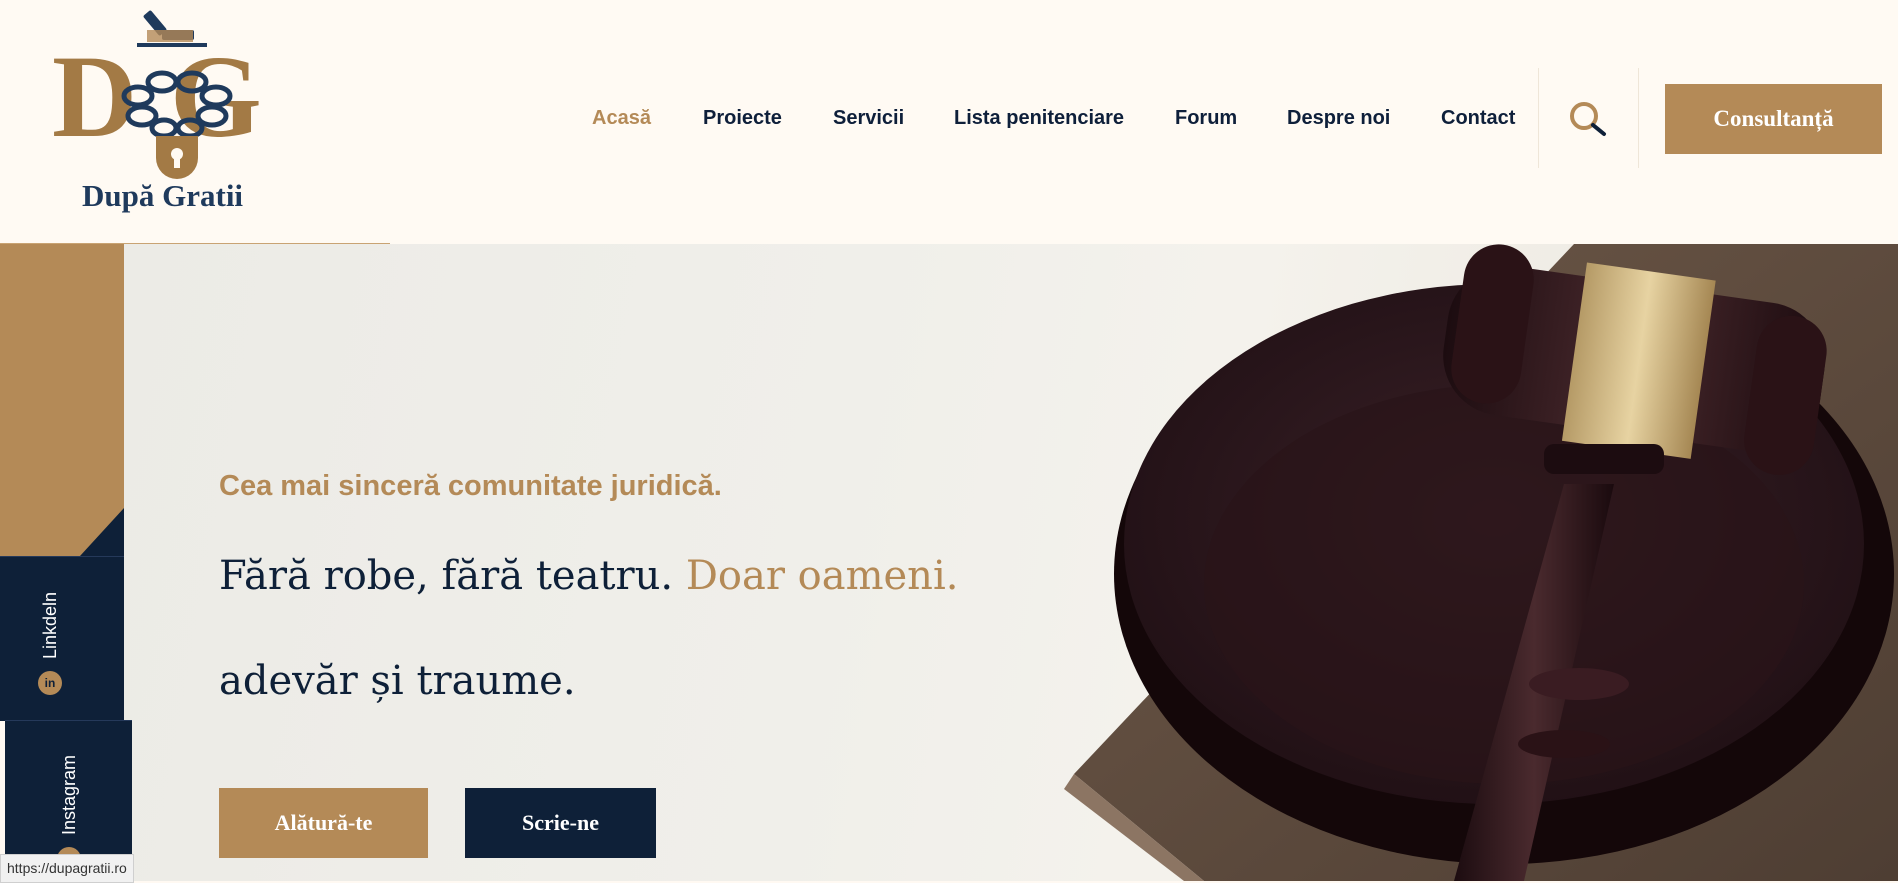  Describe the element at coordinates (1478, 118) in the screenshot. I see `nav-item-contact: Contact` at that location.